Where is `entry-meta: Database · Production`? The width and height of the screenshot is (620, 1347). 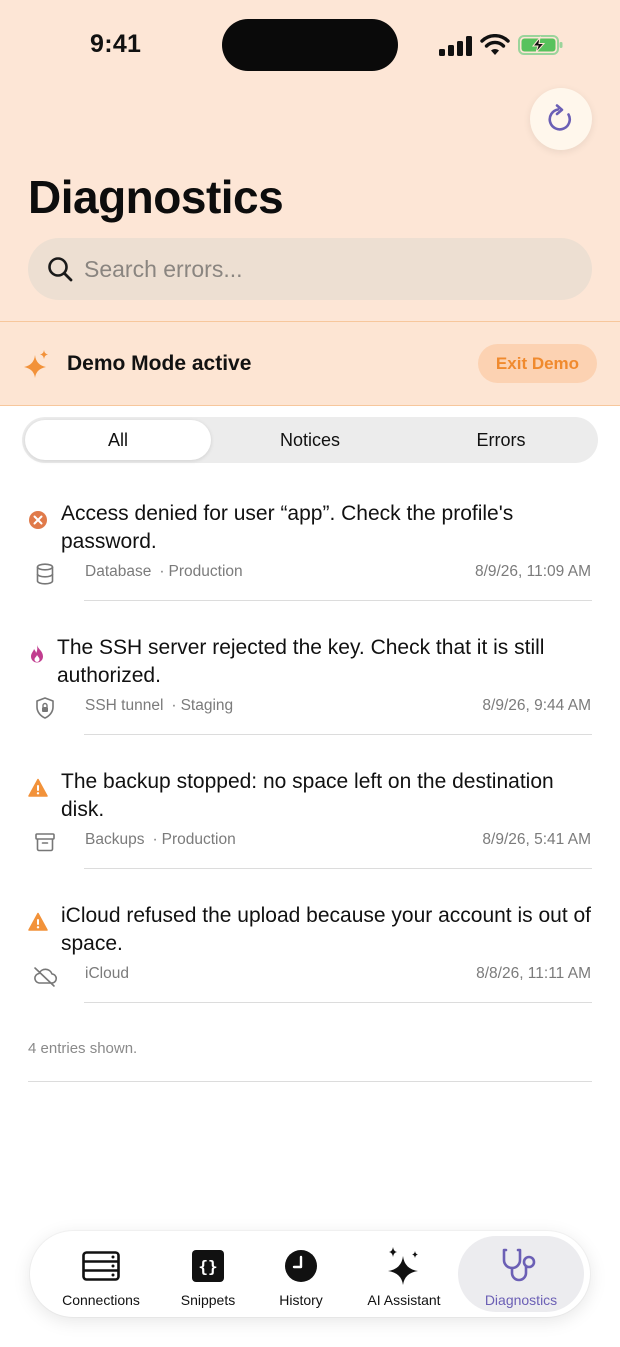 entry-meta: Database · Production is located at coordinates (164, 571).